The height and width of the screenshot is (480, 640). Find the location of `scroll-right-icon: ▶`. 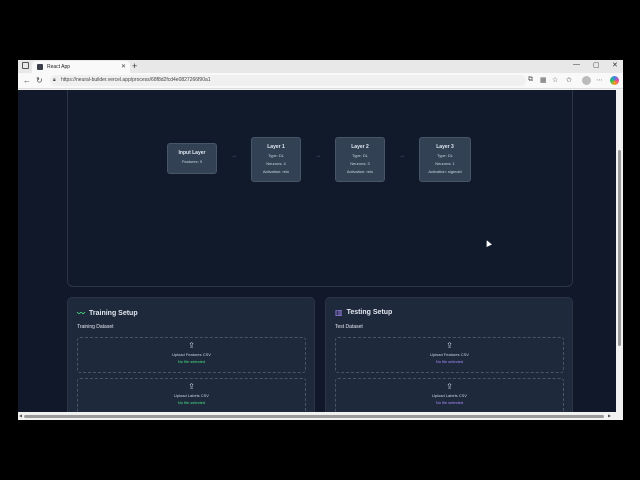

scroll-right-icon: ▶ is located at coordinates (609, 415).